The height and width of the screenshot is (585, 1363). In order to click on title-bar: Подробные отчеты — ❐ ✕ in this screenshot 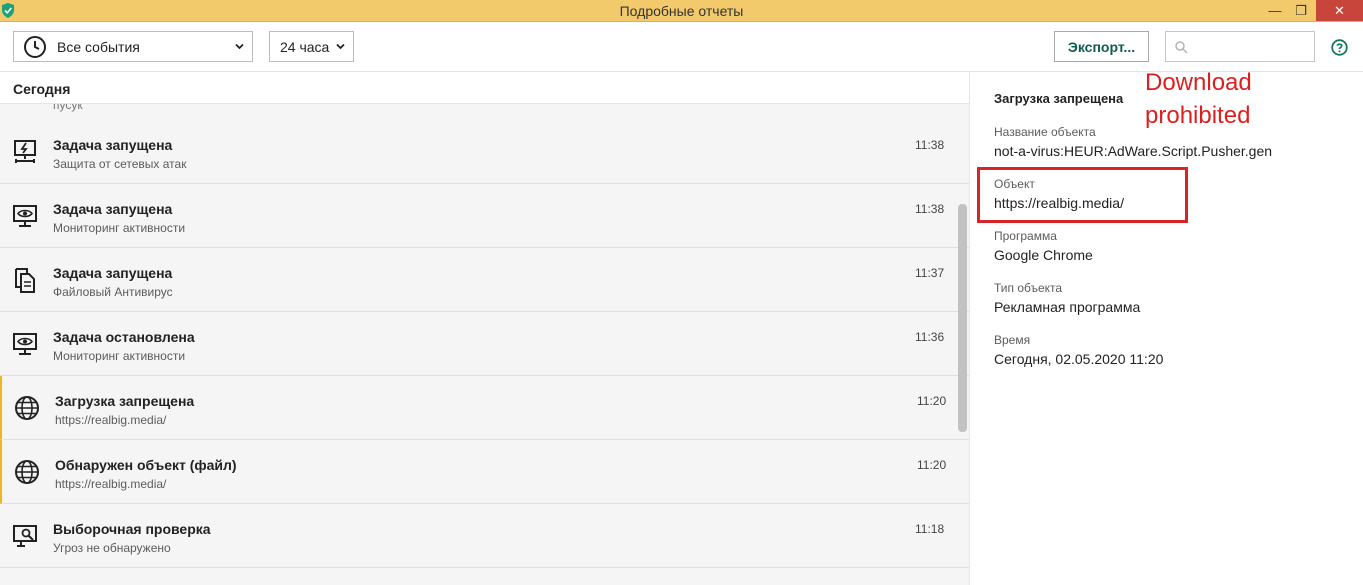, I will do `click(681, 11)`.